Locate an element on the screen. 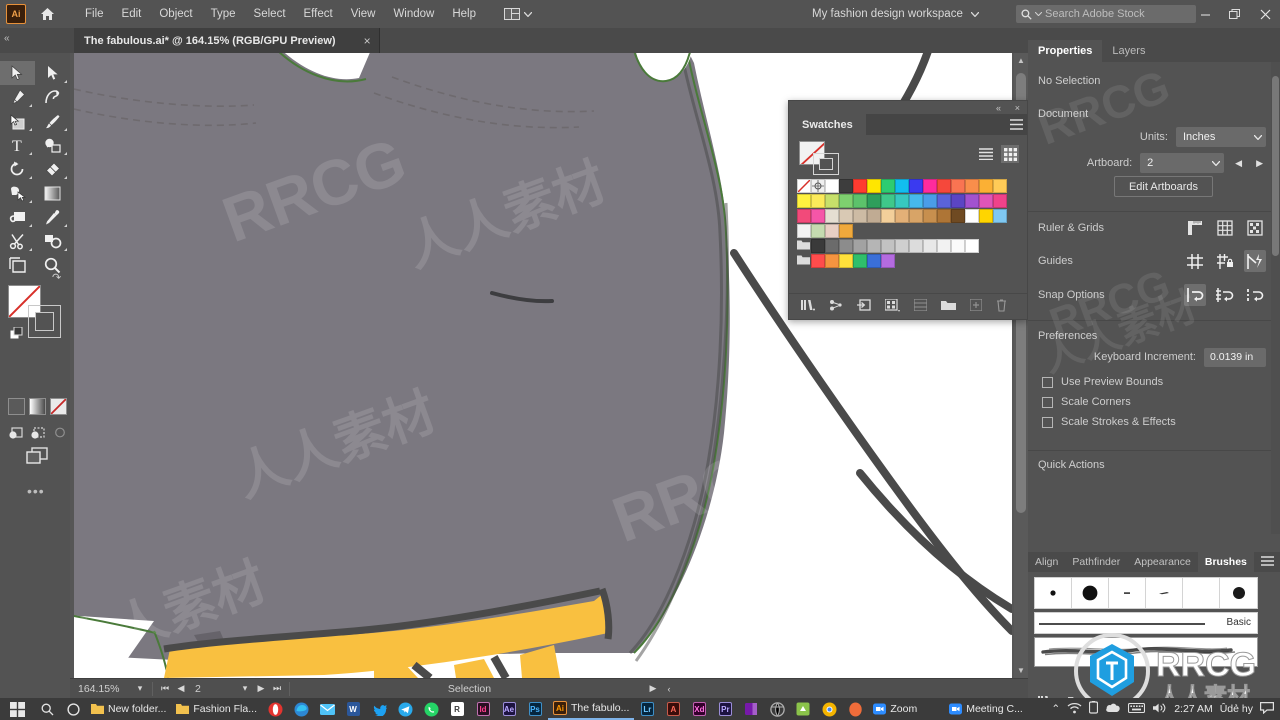  taskbar-item-orange-app is located at coordinates (855, 709).